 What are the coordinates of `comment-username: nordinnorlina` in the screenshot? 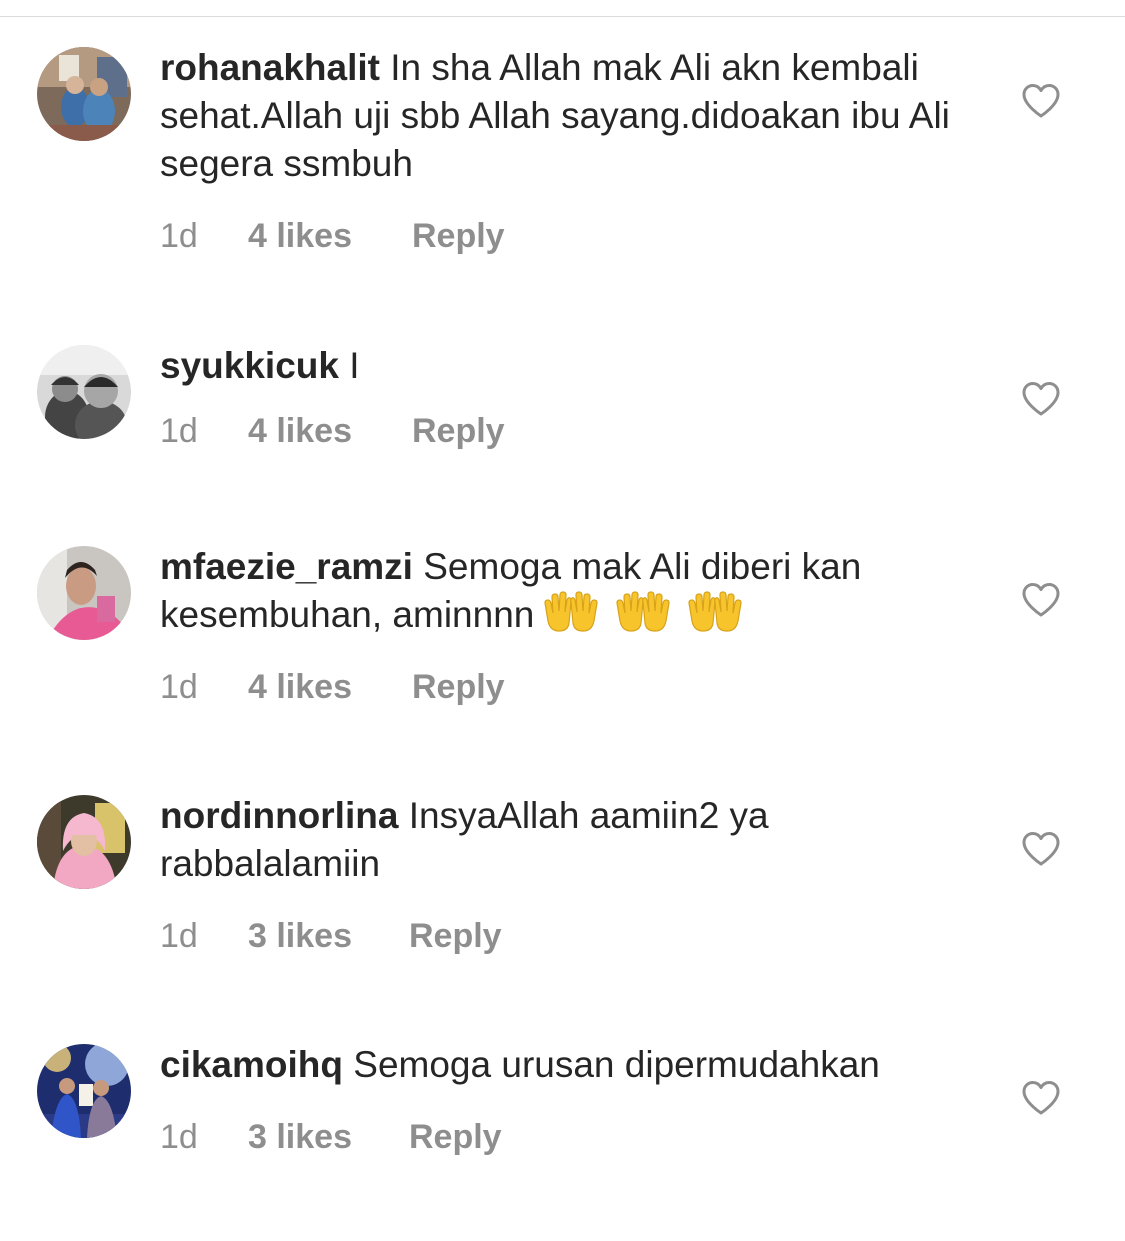 It's located at (279, 815).